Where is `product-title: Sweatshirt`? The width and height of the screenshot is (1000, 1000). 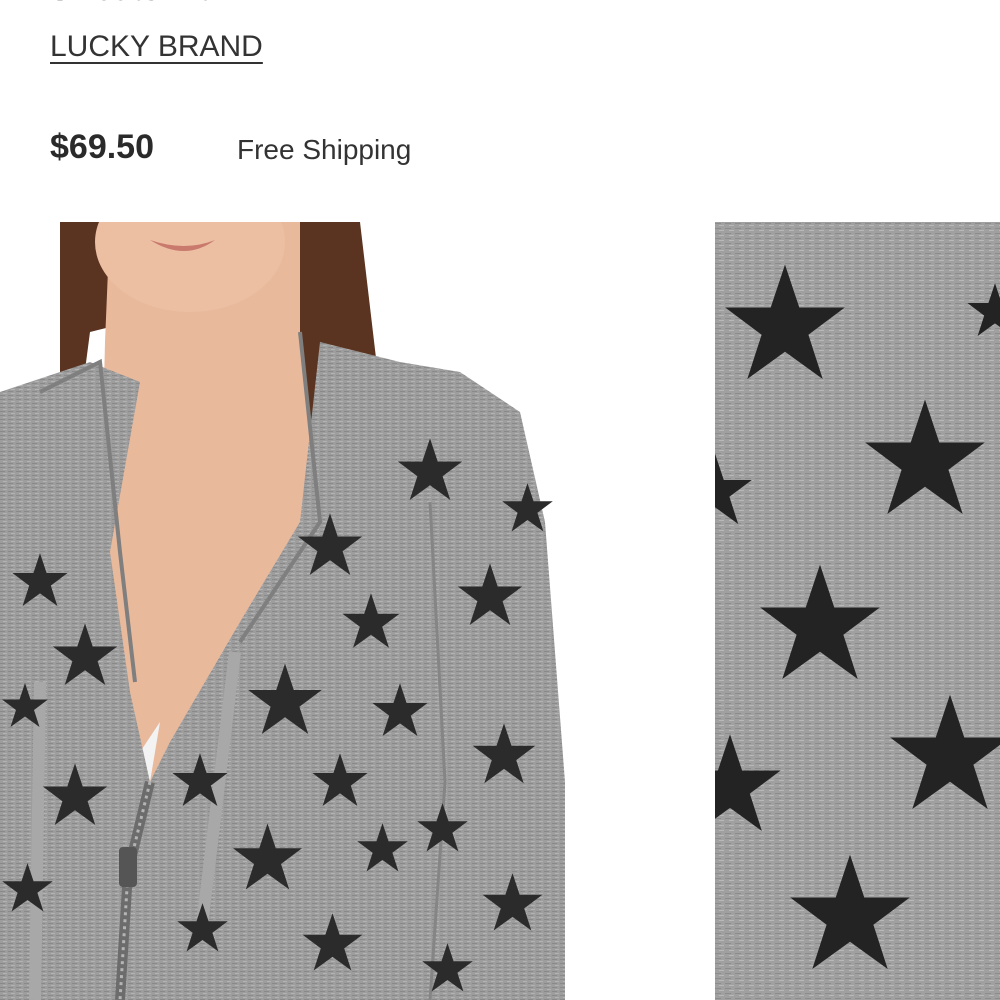 product-title: Sweatshirt is located at coordinates (130, 4).